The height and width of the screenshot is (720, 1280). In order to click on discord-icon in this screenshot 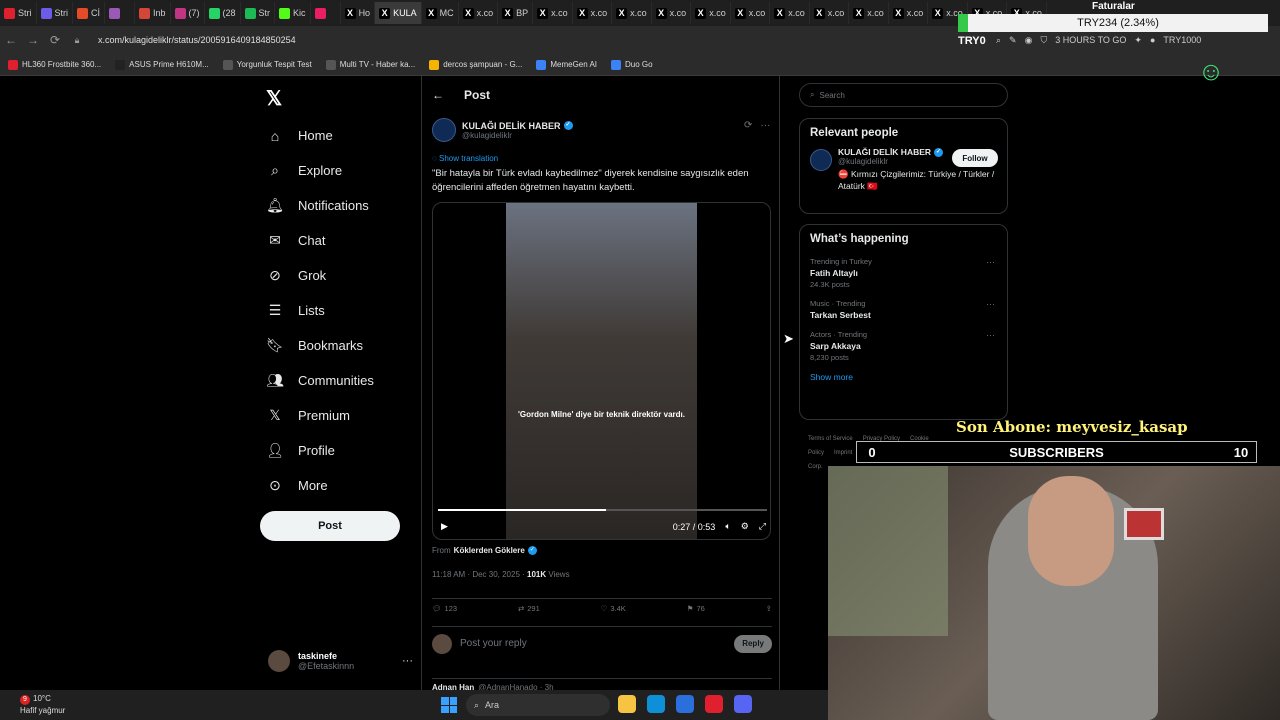, I will do `click(743, 704)`.